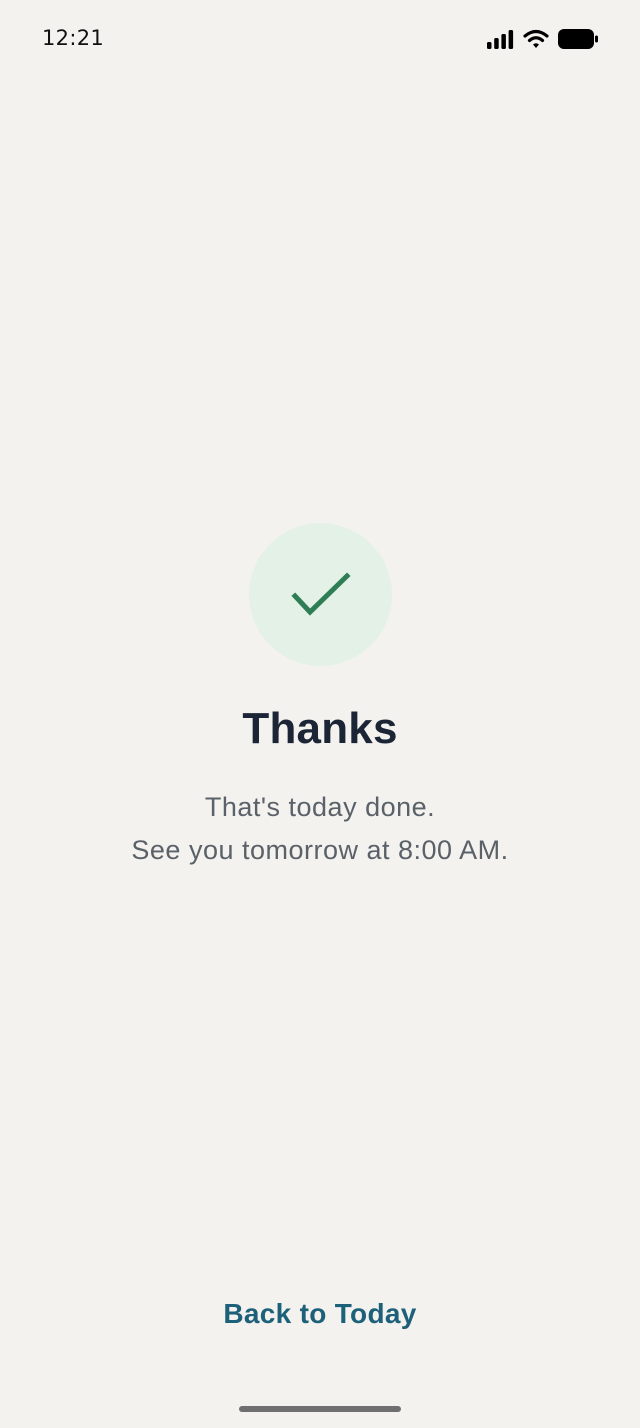 The image size is (640, 1428). What do you see at coordinates (320, 40) in the screenshot?
I see `status-bar: 12:21` at bounding box center [320, 40].